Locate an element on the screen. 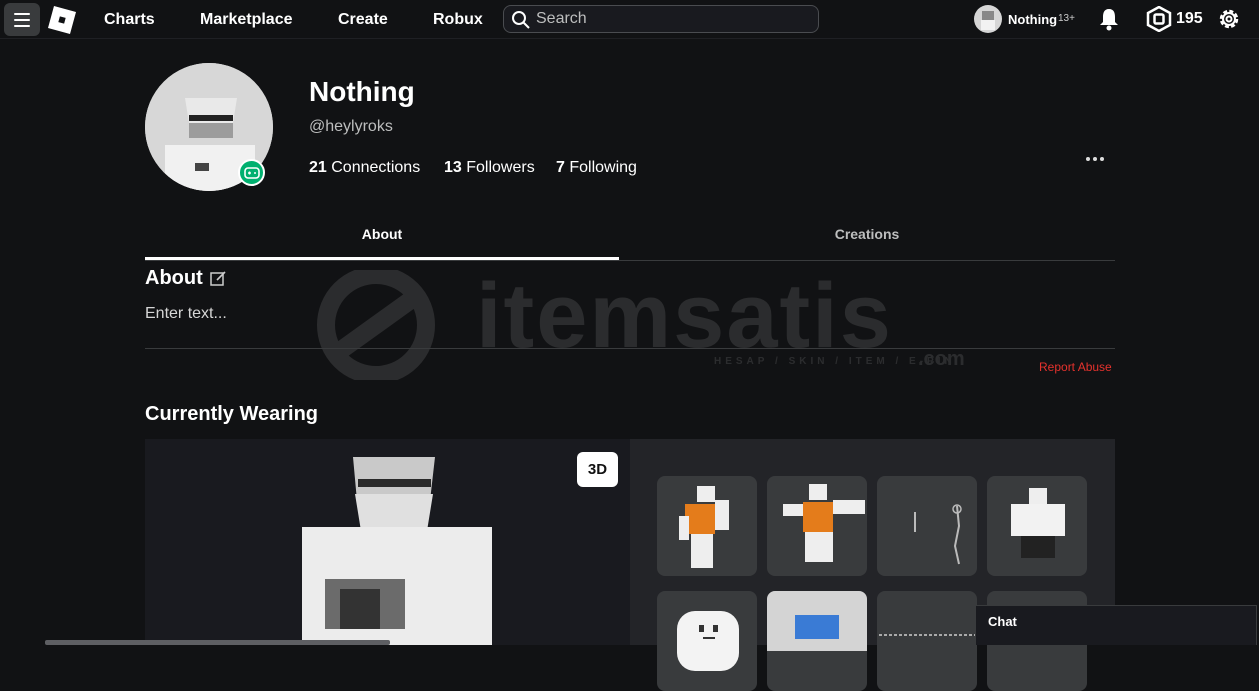 This screenshot has width=1259, height=691. white-body-thumbnail is located at coordinates (1038, 523).